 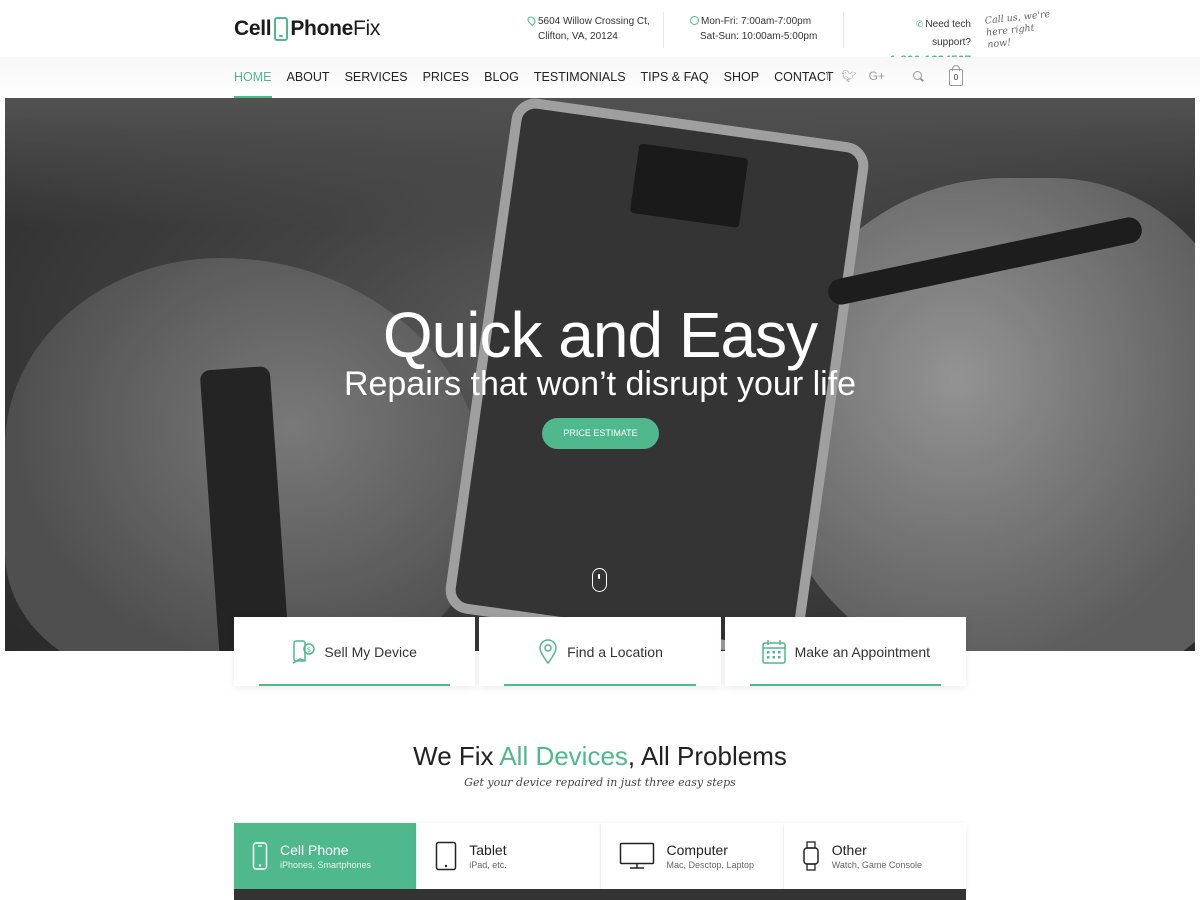 What do you see at coordinates (862, 651) in the screenshot?
I see `make-appointment-label: Make an Appointment` at bounding box center [862, 651].